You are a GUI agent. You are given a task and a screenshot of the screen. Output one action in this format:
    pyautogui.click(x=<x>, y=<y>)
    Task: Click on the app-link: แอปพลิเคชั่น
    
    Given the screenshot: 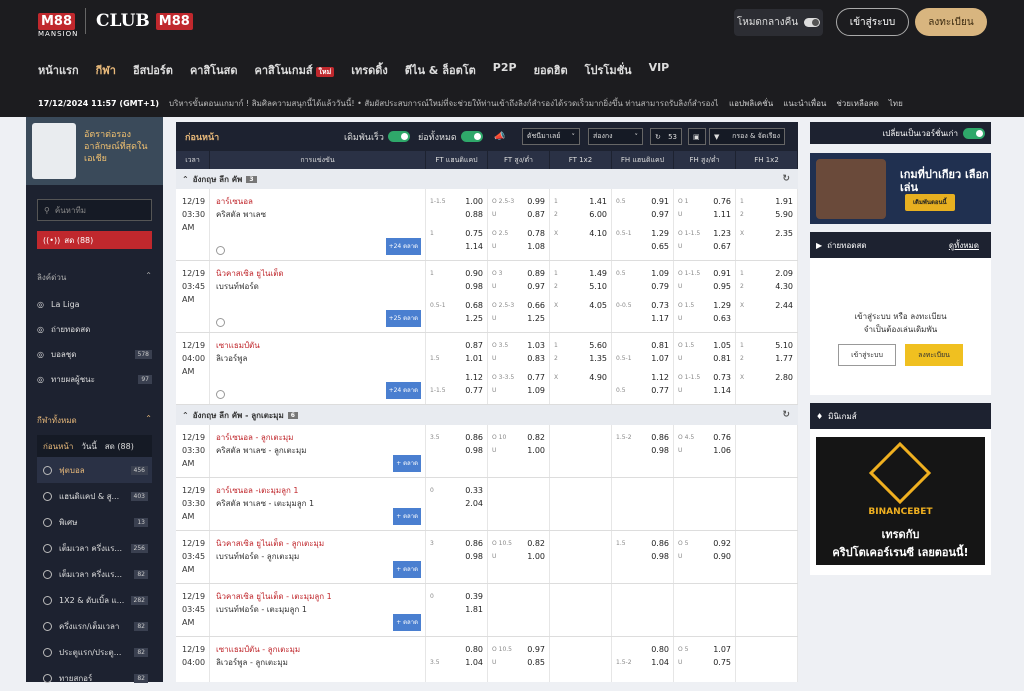 What is the action you would take?
    pyautogui.click(x=751, y=103)
    